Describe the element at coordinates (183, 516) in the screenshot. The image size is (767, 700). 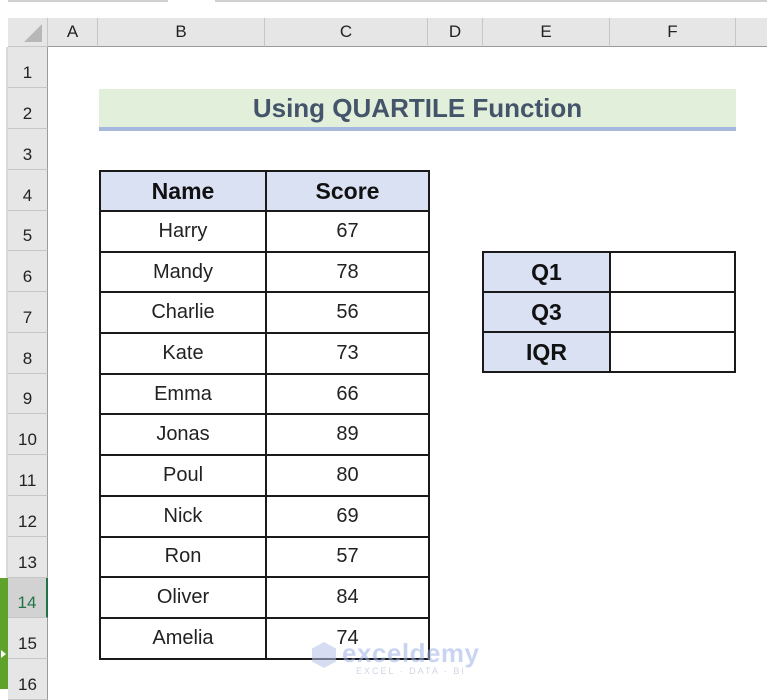
I see `name-cell: Nick` at that location.